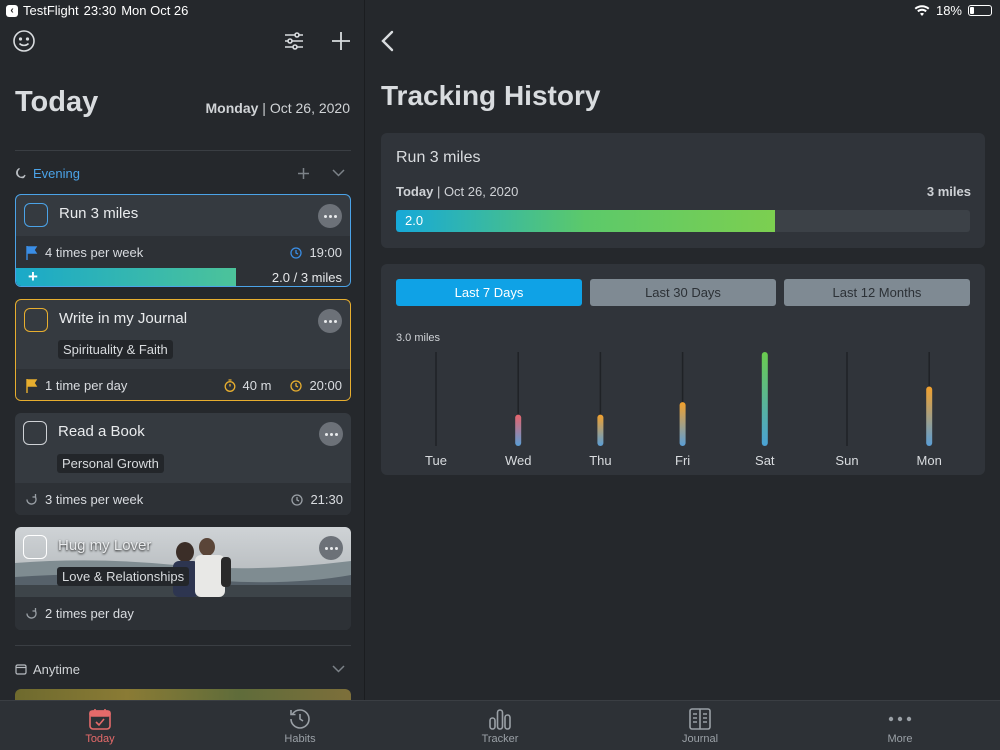 This screenshot has height=750, width=1000. Describe the element at coordinates (764, 399) in the screenshot. I see `chart-bar-sat` at that location.